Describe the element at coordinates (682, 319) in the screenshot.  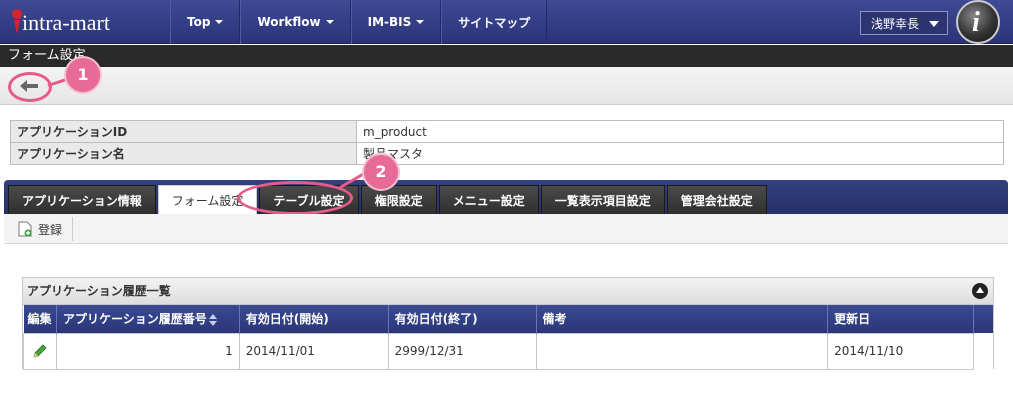
I see `column-header-note: 備考` at that location.